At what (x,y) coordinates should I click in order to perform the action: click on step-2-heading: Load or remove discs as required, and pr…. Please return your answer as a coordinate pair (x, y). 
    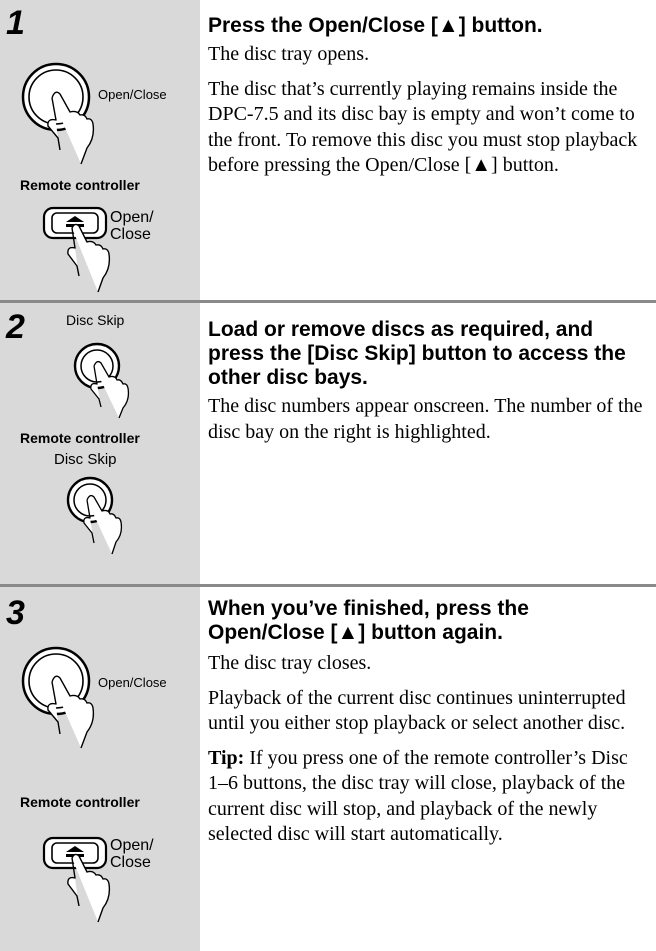
    Looking at the image, I should click on (417, 353).